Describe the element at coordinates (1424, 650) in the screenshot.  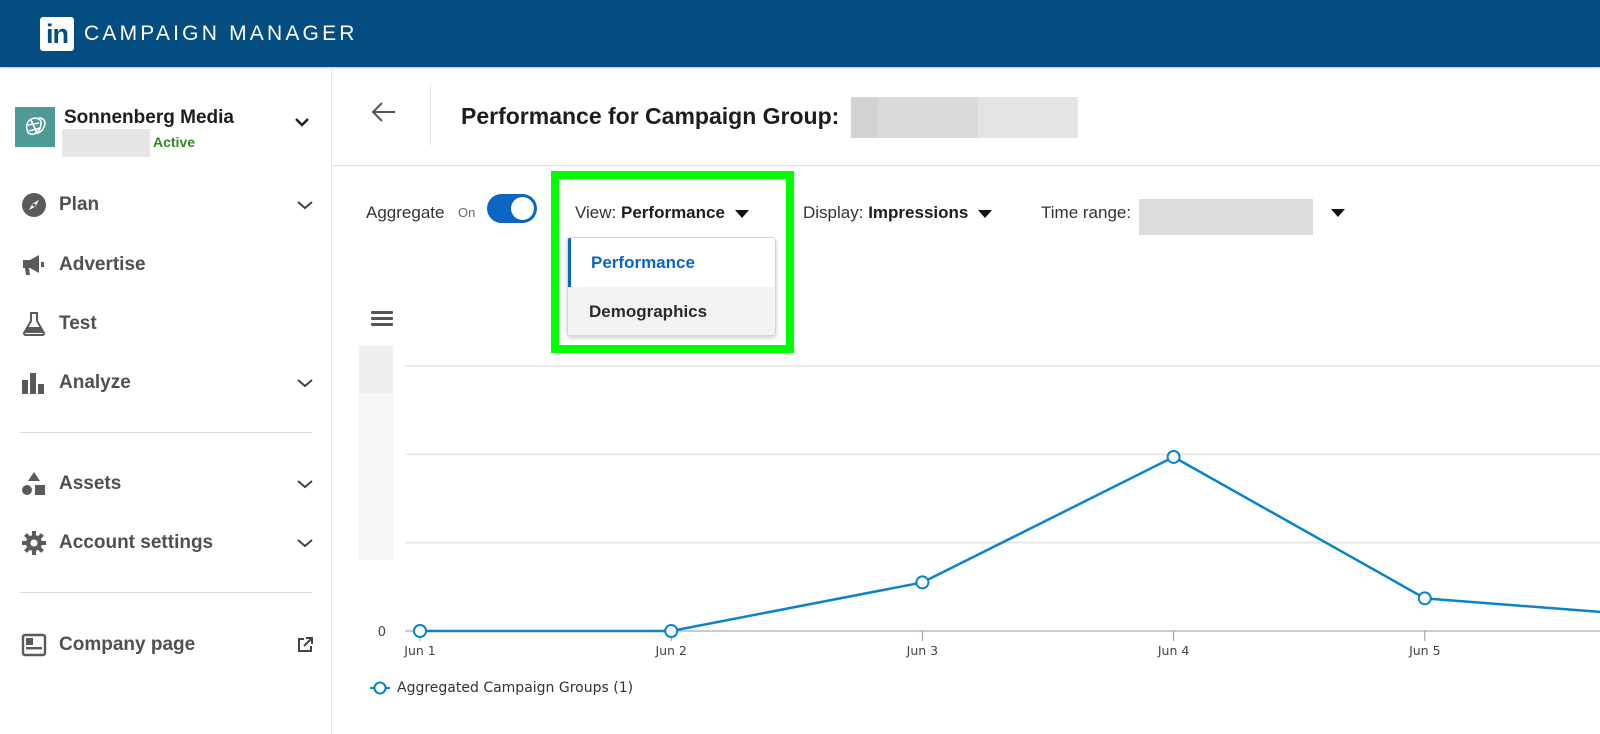
I see `x-tick-label: Jun 5` at that location.